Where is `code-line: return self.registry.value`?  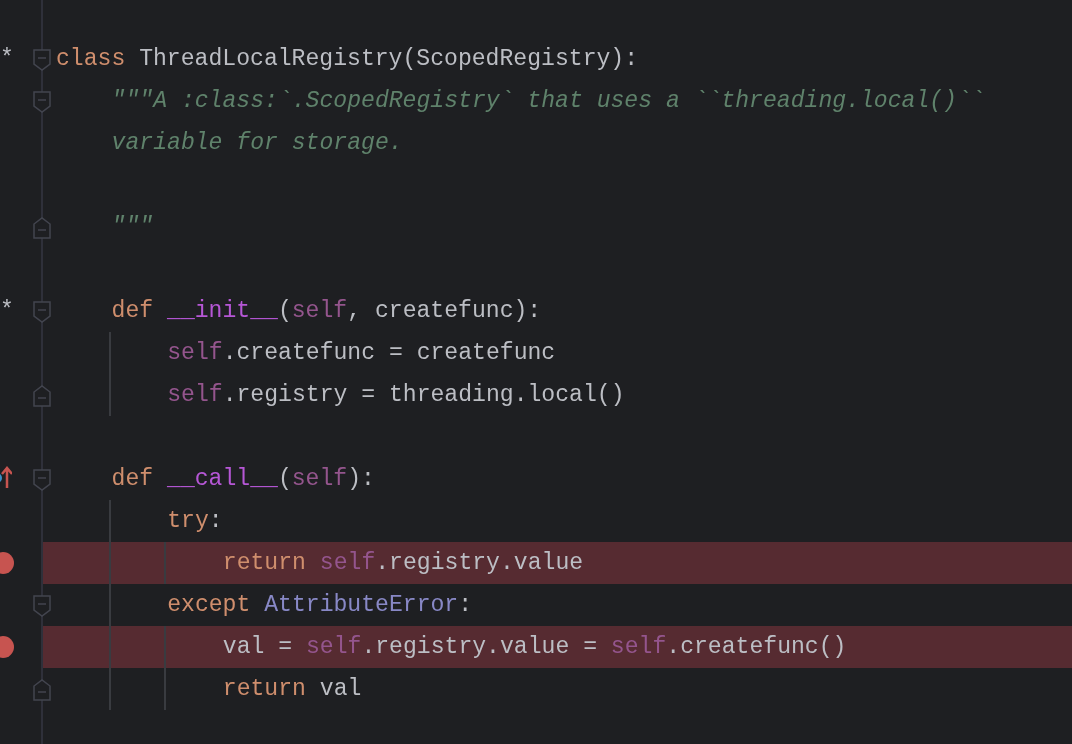
code-line: return self.registry.value is located at coordinates (403, 563).